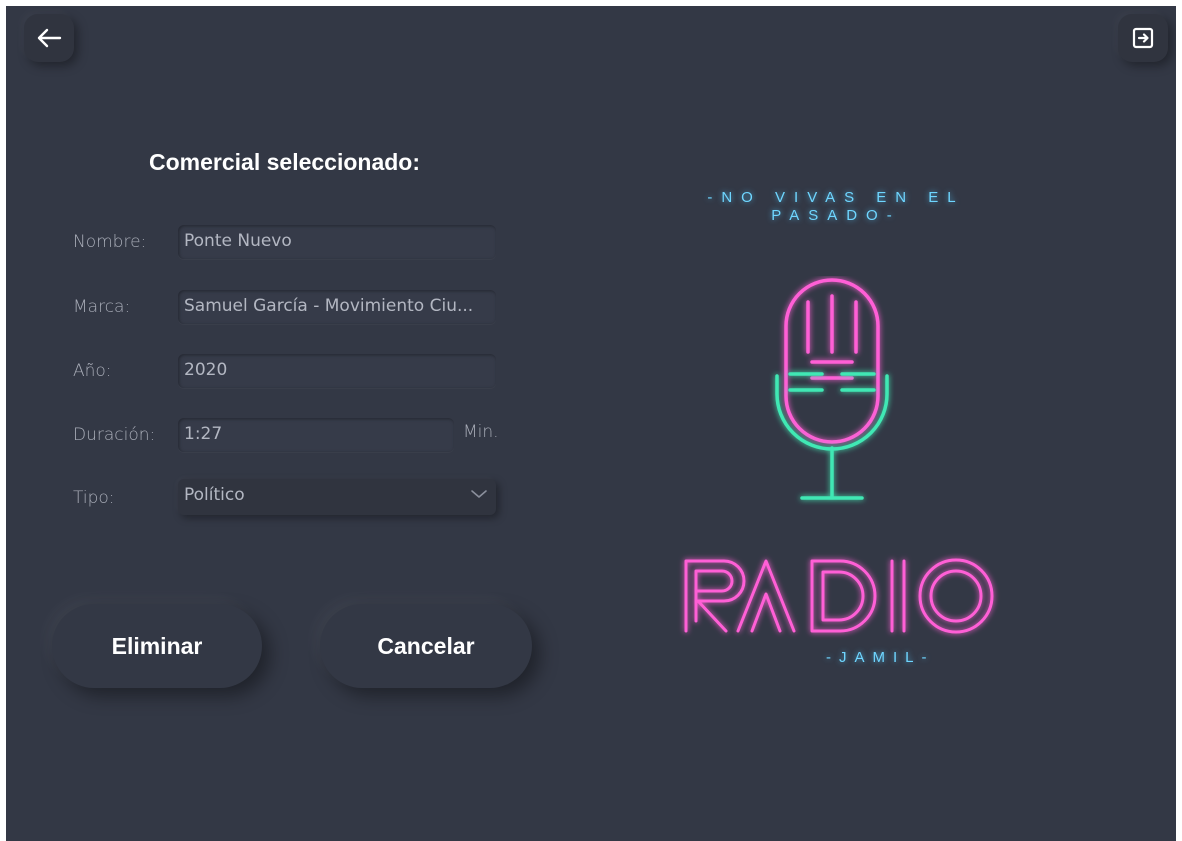 This screenshot has width=1182, height=841. I want to click on exit-button, so click(1143, 38).